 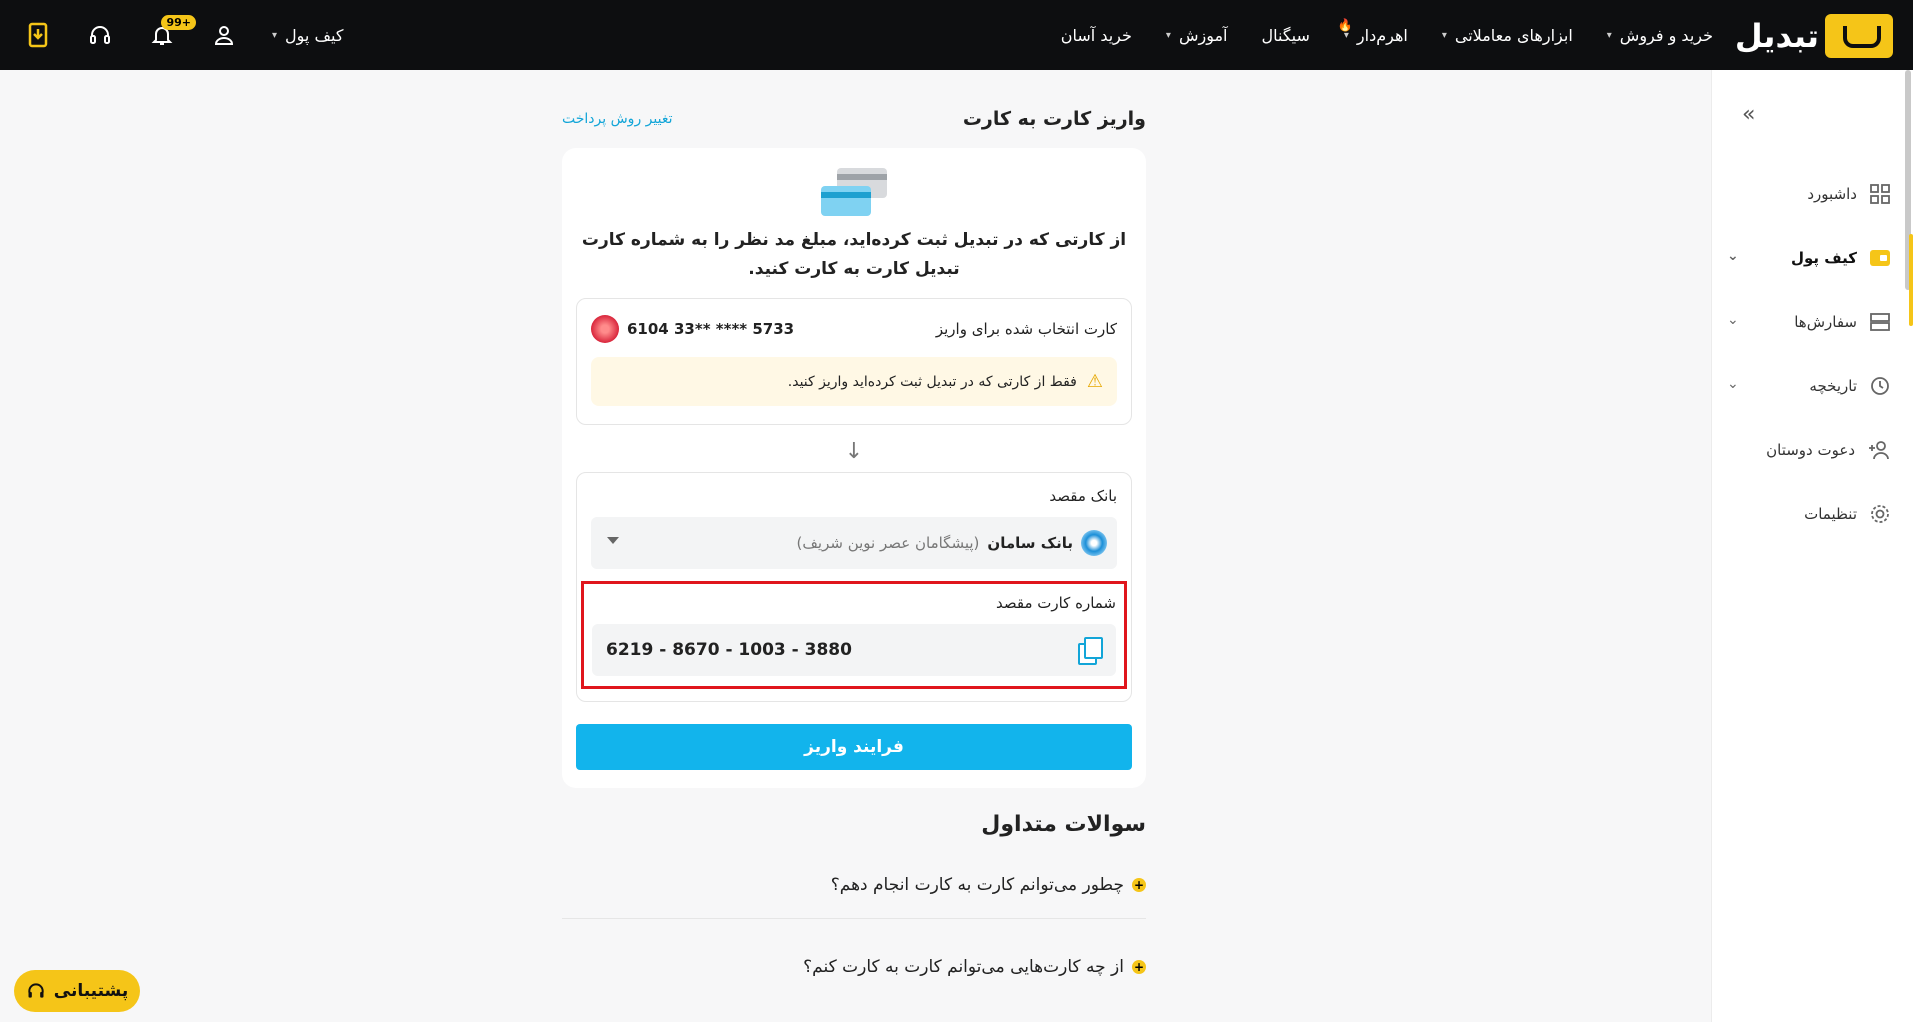 I want to click on credit-cards-icon, so click(x=854, y=192).